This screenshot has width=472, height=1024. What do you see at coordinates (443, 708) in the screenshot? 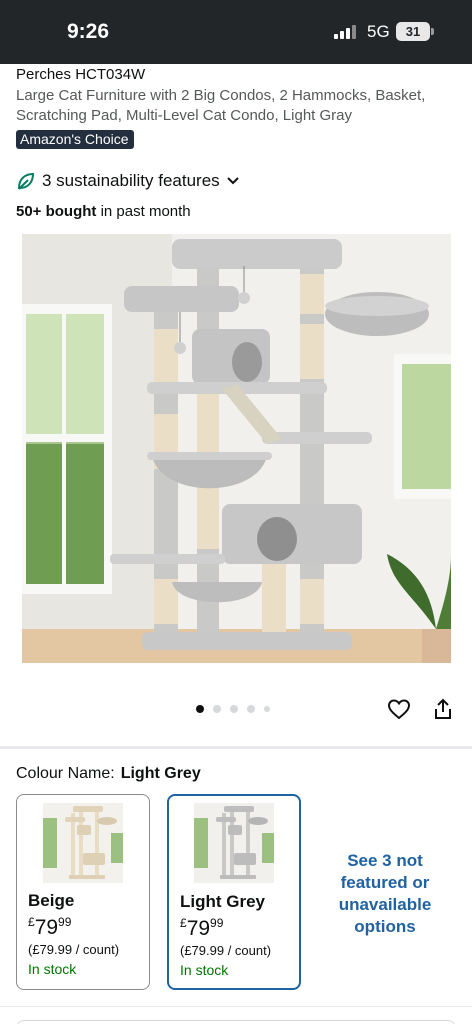
I see `share-icon` at bounding box center [443, 708].